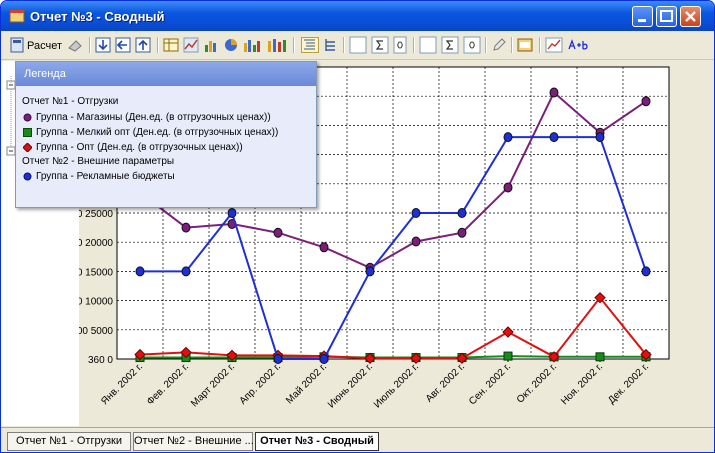 The height and width of the screenshot is (453, 715). I want to click on close-icon, so click(690, 16).